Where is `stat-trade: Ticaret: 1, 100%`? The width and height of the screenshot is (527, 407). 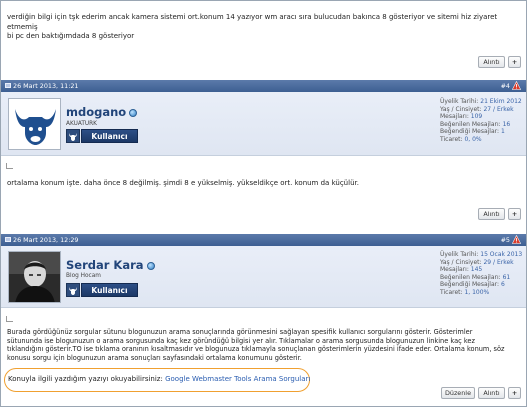
stat-trade: Ticaret: 1, 100% is located at coordinates (465, 292).